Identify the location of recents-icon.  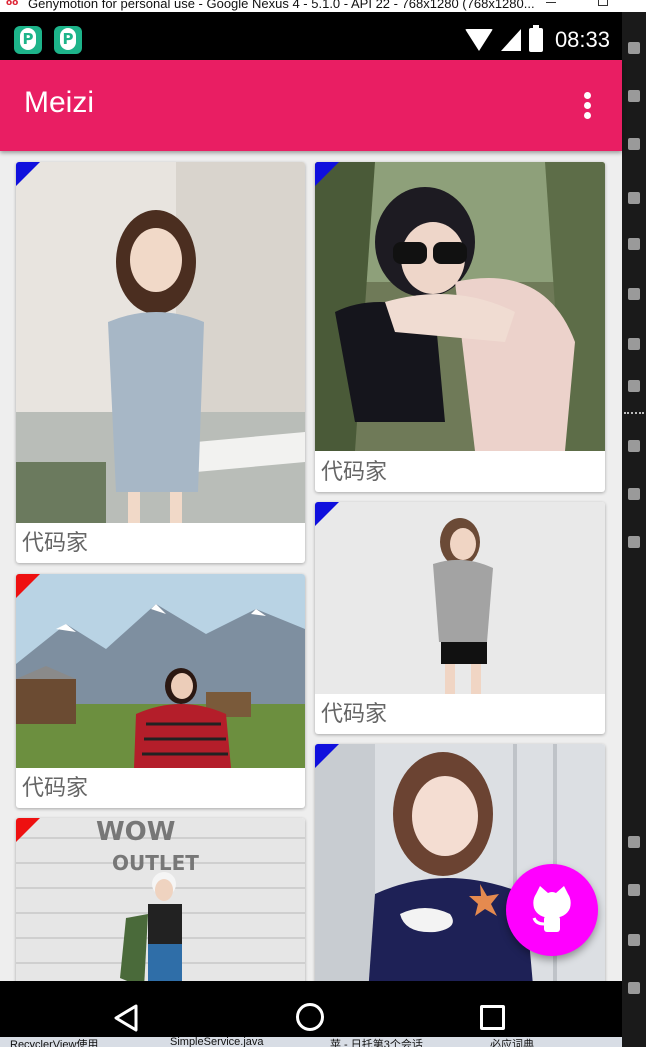
(492, 1017).